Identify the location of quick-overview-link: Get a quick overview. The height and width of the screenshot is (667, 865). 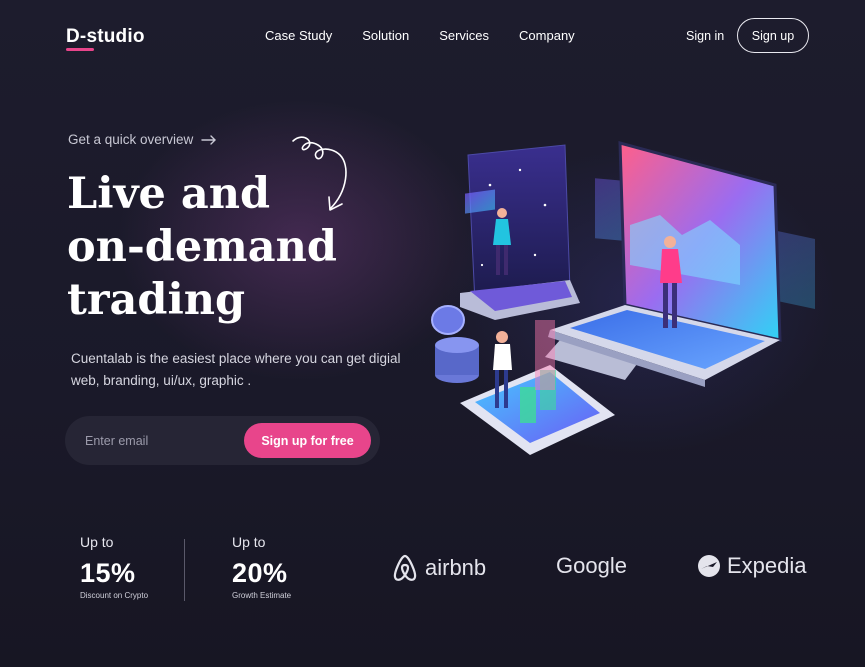
(142, 139).